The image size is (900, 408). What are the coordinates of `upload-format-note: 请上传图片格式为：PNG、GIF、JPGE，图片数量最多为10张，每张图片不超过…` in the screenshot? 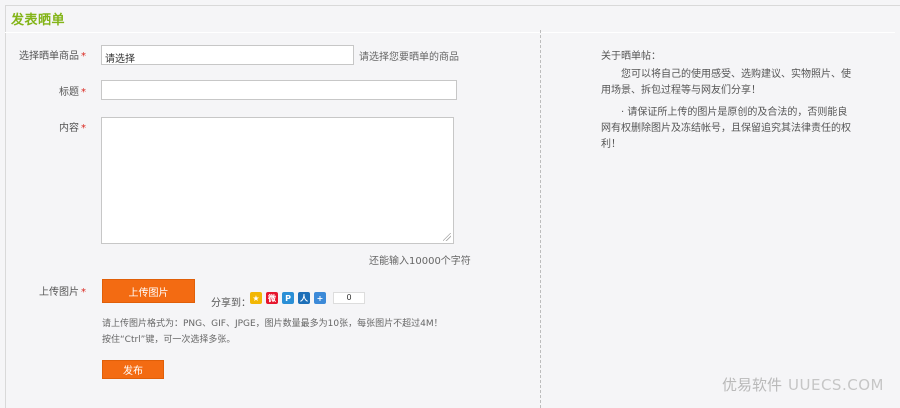 It's located at (272, 324).